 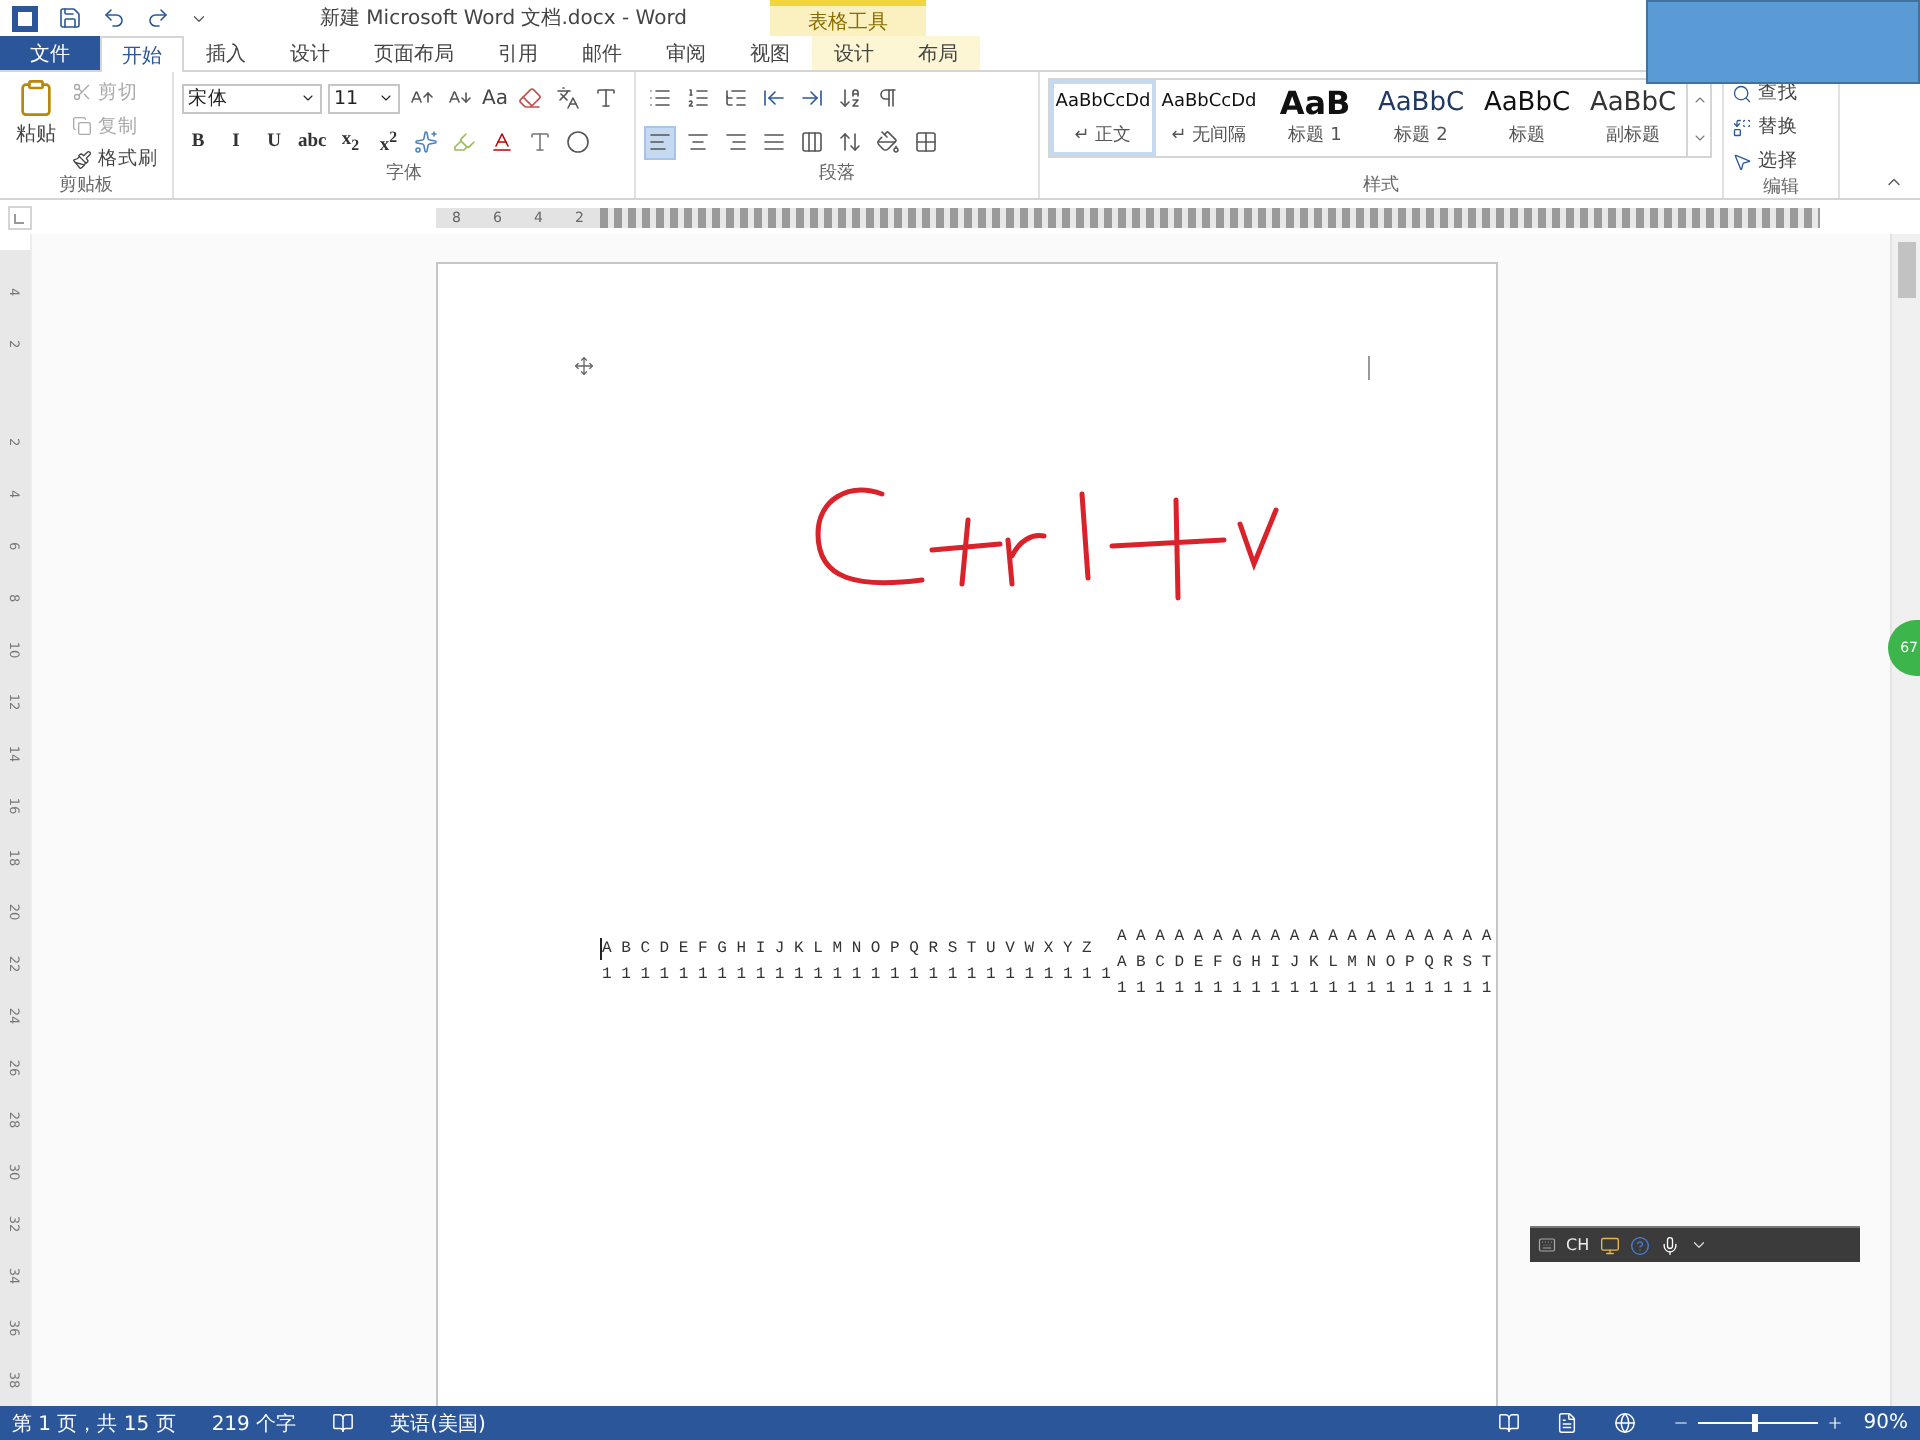 What do you see at coordinates (529, 98) in the screenshot?
I see `eraser-icon` at bounding box center [529, 98].